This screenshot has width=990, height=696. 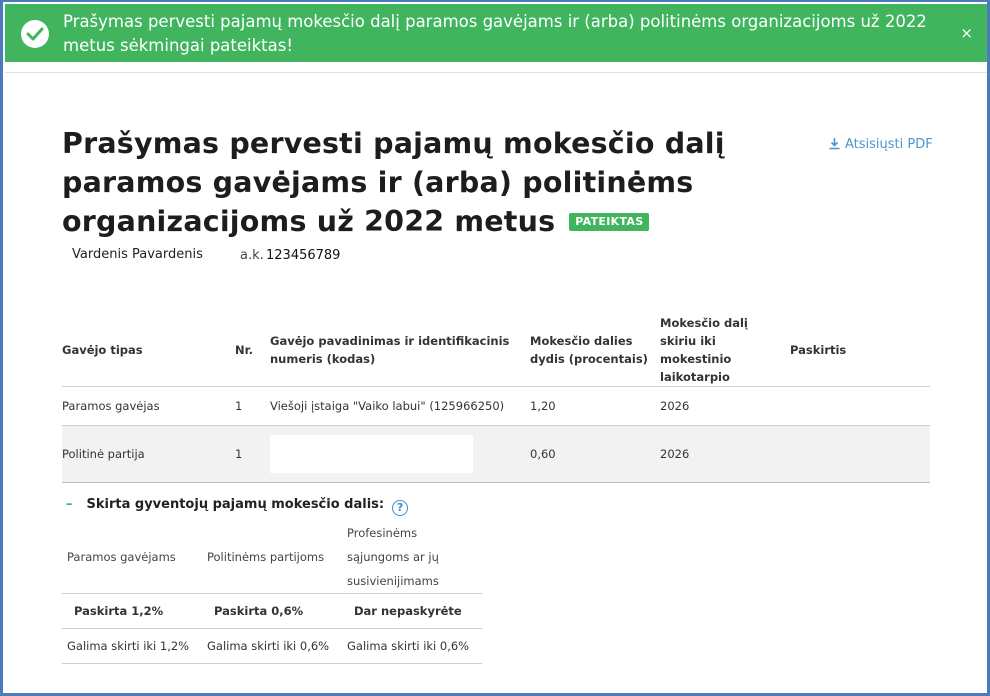 What do you see at coordinates (252, 350) in the screenshot?
I see `col-number: Nr.` at bounding box center [252, 350].